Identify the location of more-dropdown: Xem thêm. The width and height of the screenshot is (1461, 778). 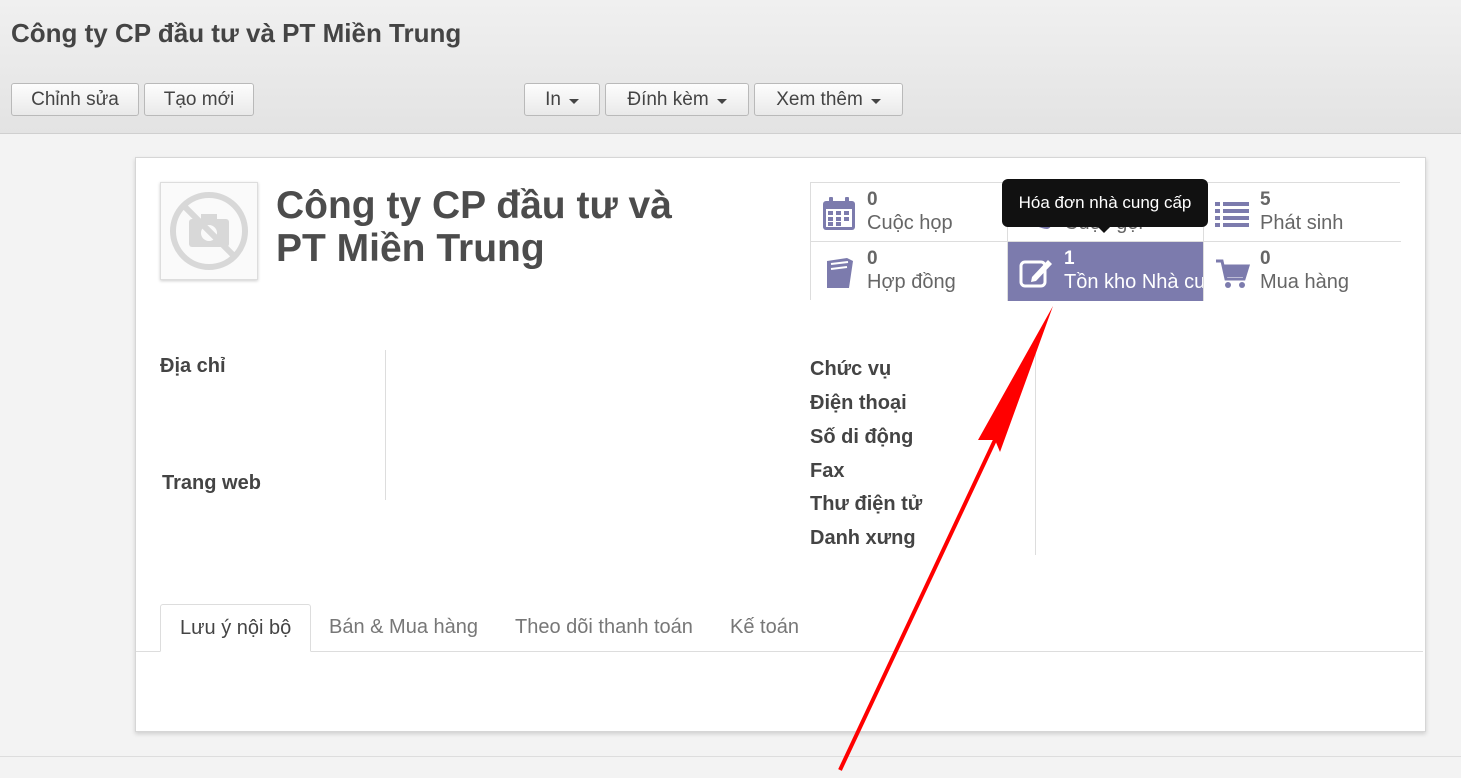
(828, 99).